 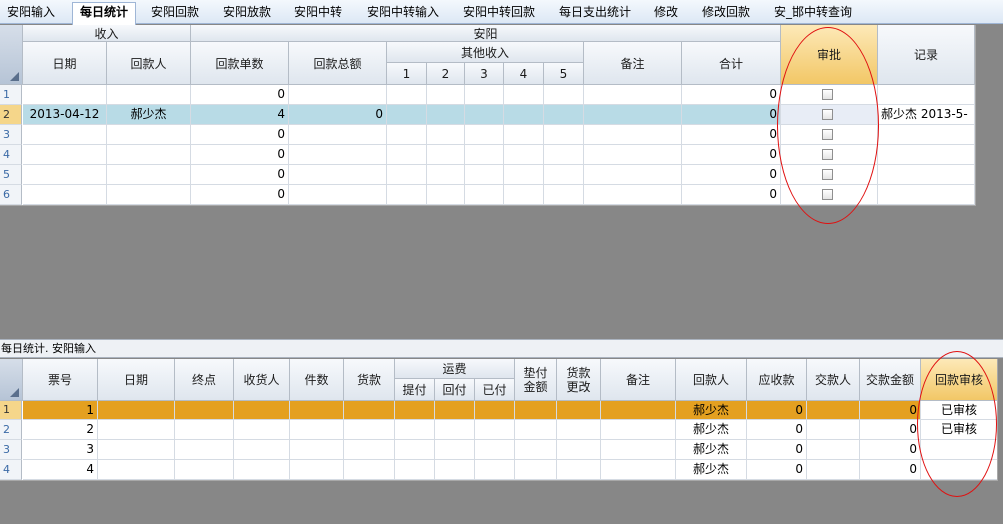 What do you see at coordinates (829, 55) in the screenshot?
I see `header-approve: 审批` at bounding box center [829, 55].